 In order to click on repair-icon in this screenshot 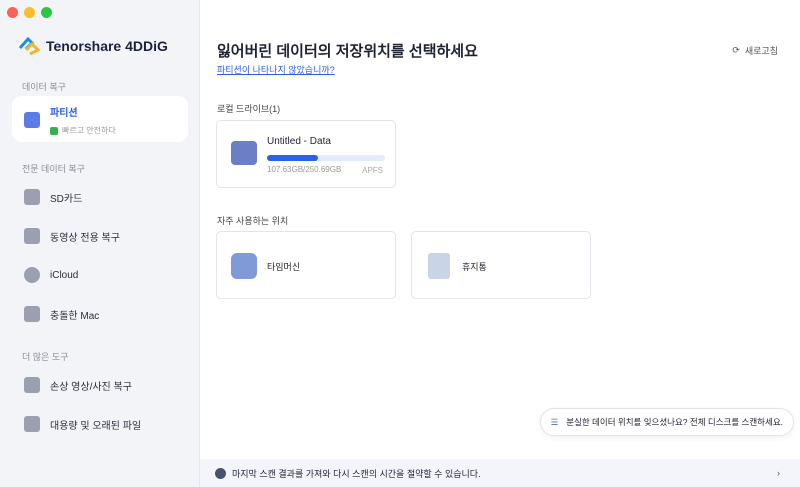, I will do `click(32, 385)`.